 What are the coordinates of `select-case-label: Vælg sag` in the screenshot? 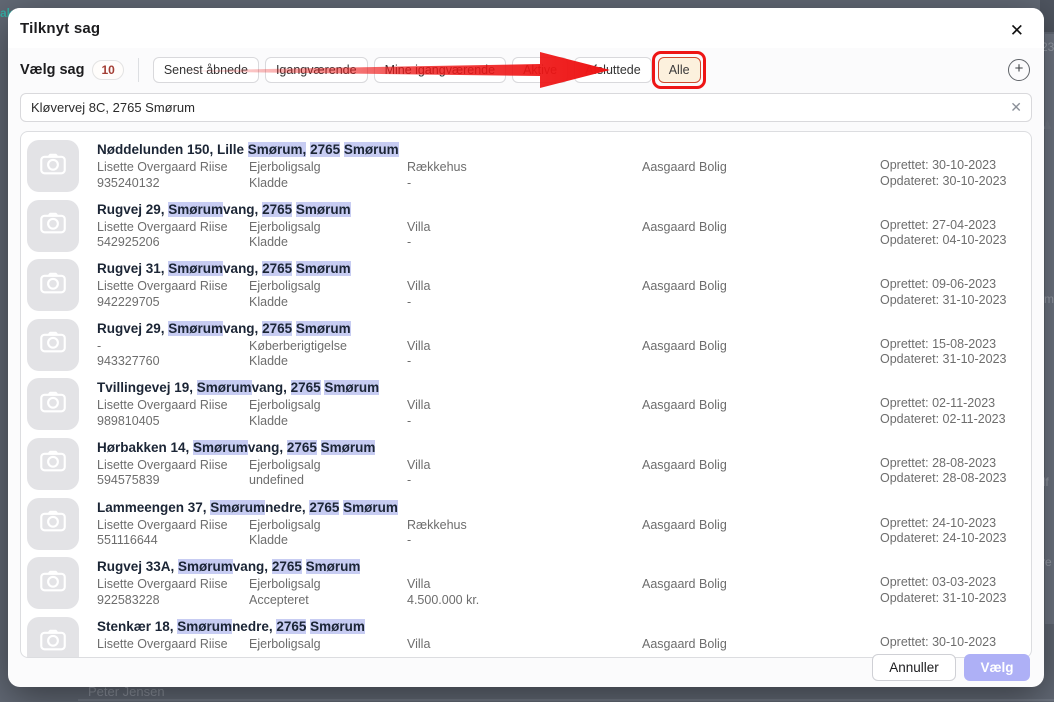 It's located at (52, 70).